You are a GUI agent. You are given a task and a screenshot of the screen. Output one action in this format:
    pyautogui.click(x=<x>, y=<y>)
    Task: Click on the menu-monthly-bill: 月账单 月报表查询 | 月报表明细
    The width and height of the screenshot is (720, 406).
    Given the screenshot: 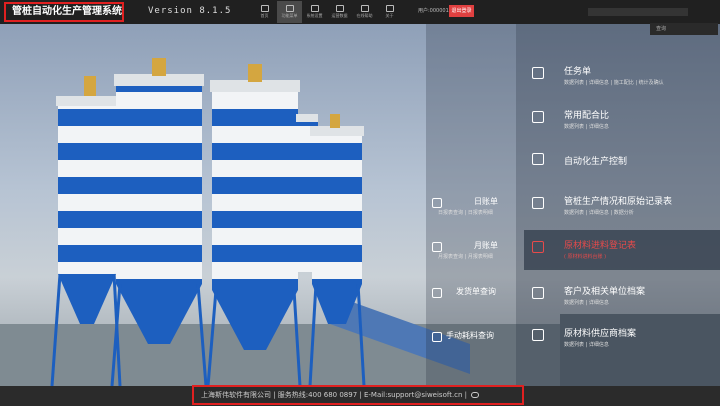 What is the action you would take?
    pyautogui.click(x=477, y=254)
    